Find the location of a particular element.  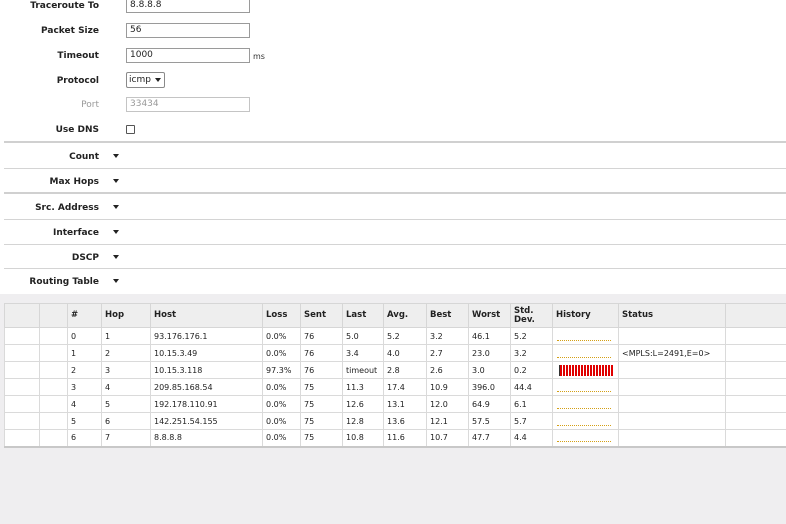

col-sent: Sent is located at coordinates (321, 315).